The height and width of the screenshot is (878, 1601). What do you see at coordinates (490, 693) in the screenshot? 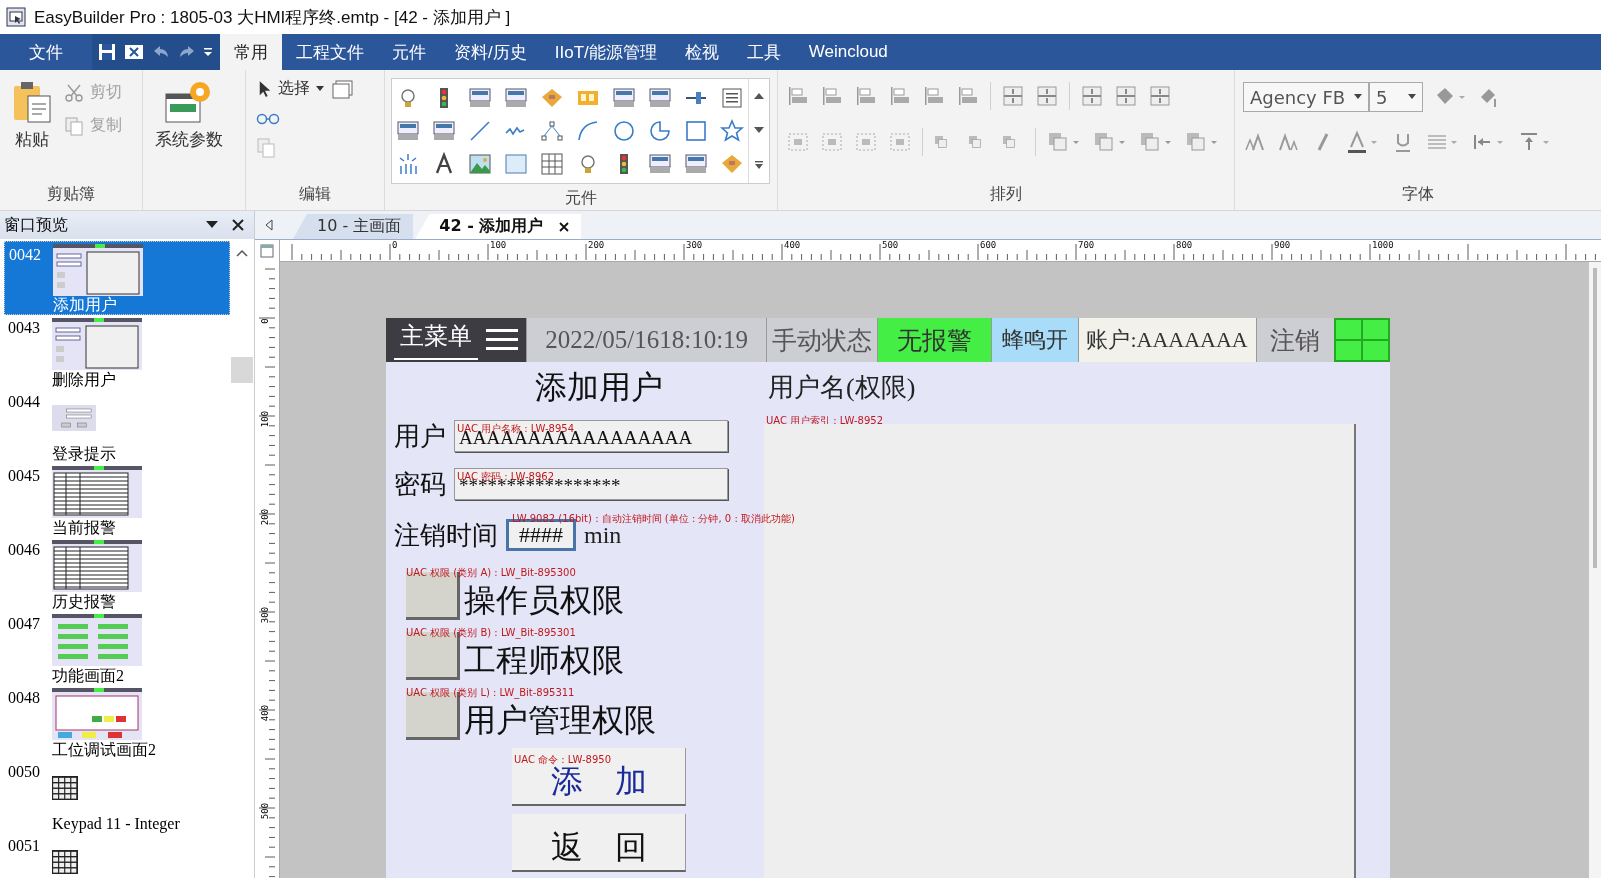
I see `address-tag: UAC 权限 (类别 L) : LW_Bit-895311` at bounding box center [490, 693].